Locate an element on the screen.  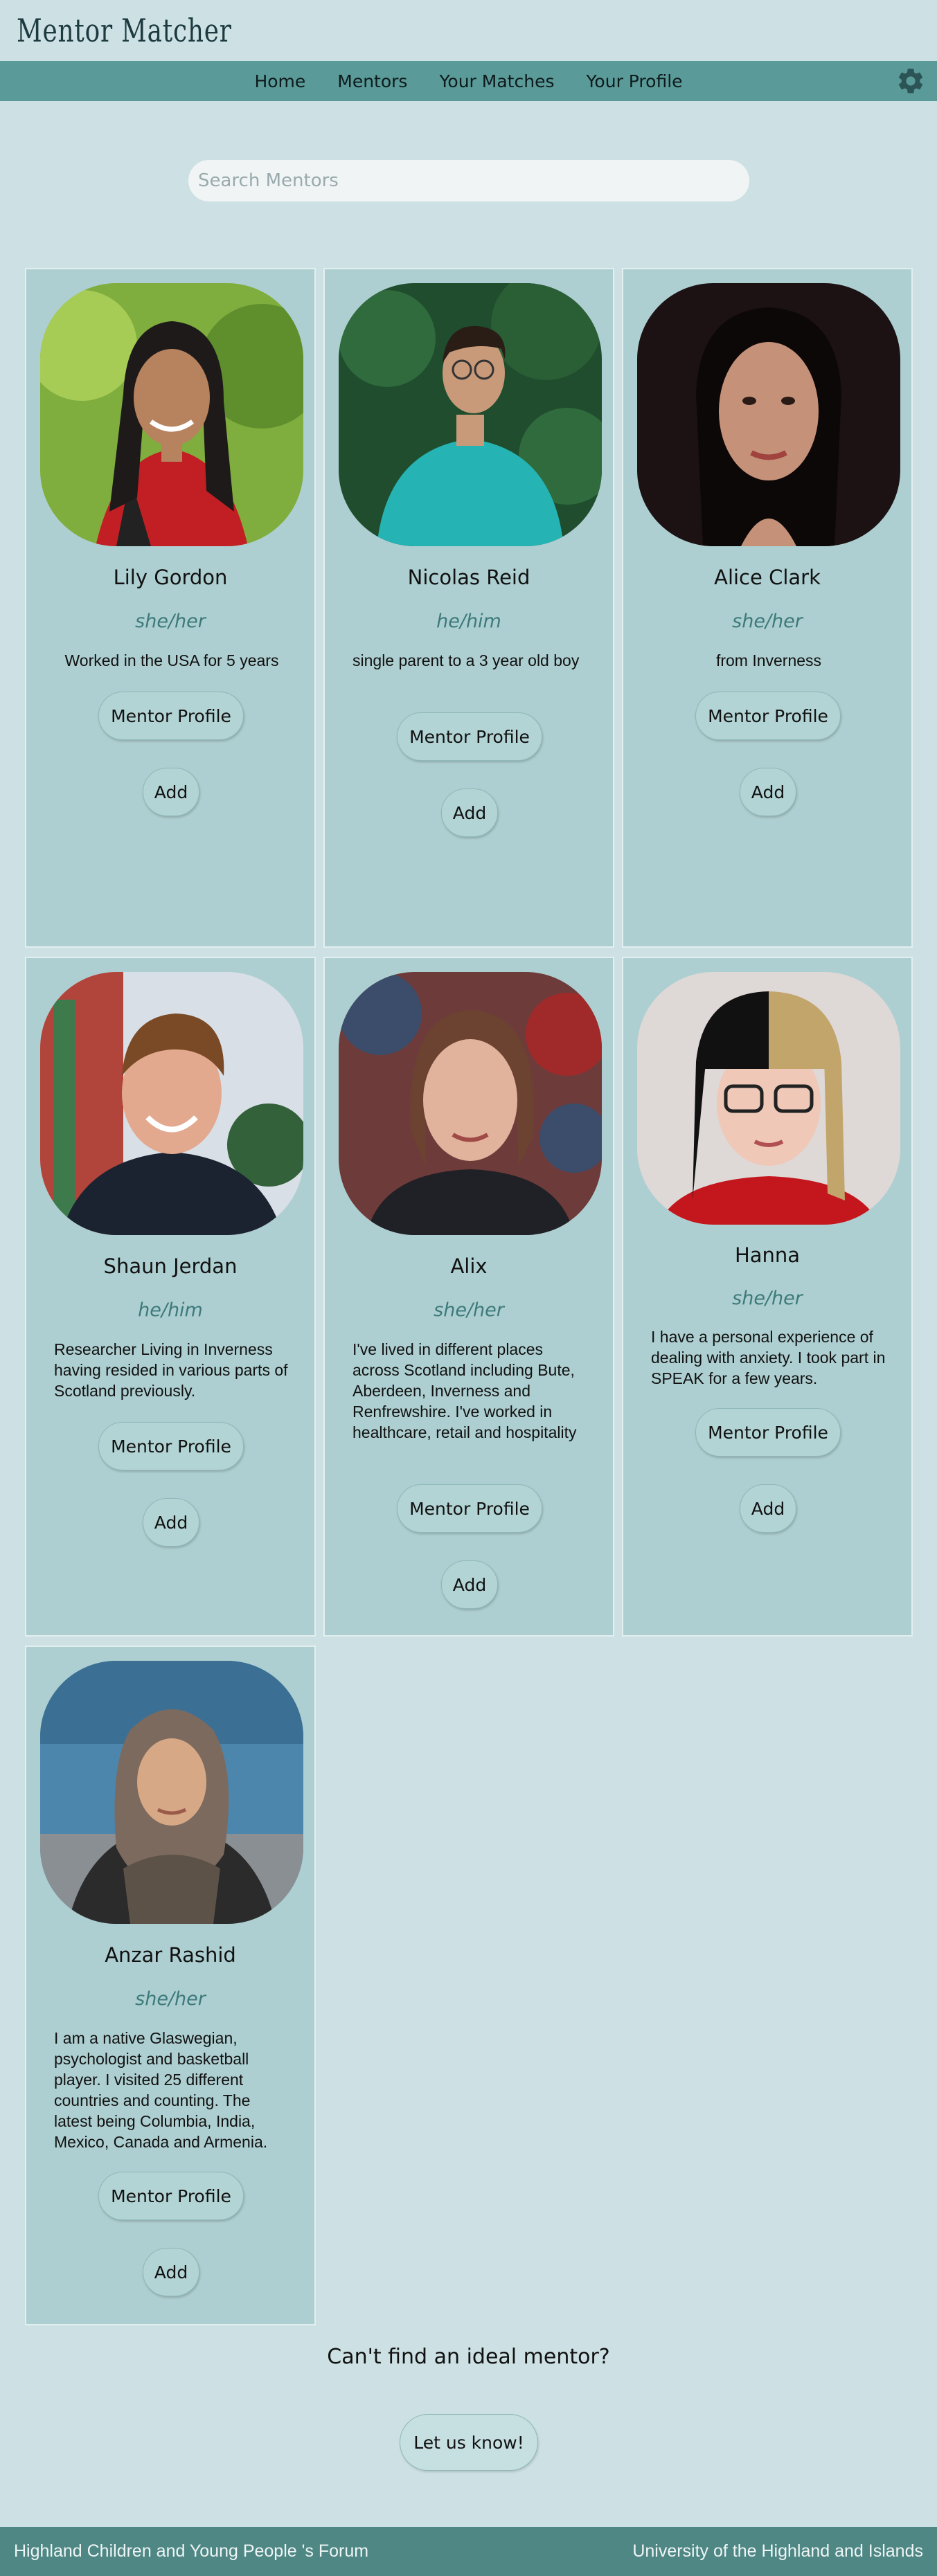
nav-item-your-profile: Your Profile is located at coordinates (634, 81).